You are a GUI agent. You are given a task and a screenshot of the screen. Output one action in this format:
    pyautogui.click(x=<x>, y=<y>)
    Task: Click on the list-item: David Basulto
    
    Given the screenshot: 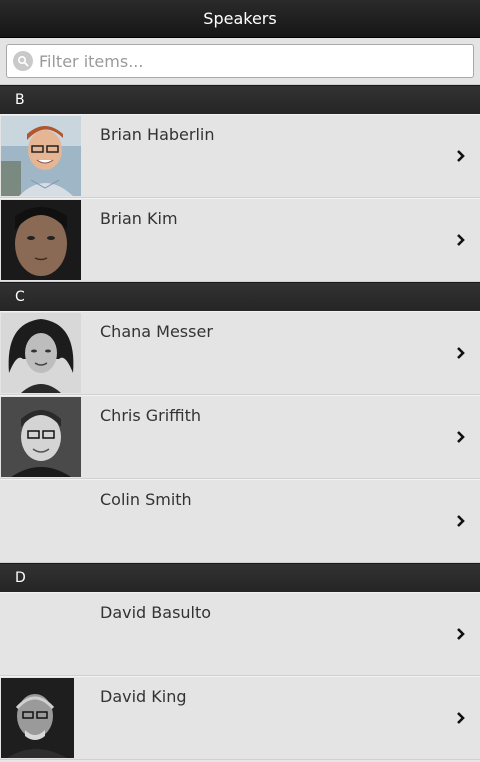 What is the action you would take?
    pyautogui.click(x=240, y=634)
    